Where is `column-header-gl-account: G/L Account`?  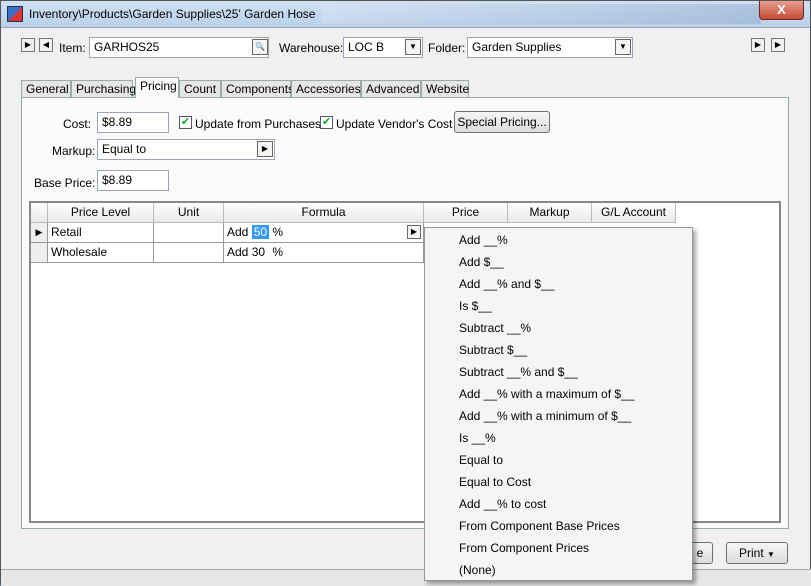
column-header-gl-account: G/L Account is located at coordinates (634, 213).